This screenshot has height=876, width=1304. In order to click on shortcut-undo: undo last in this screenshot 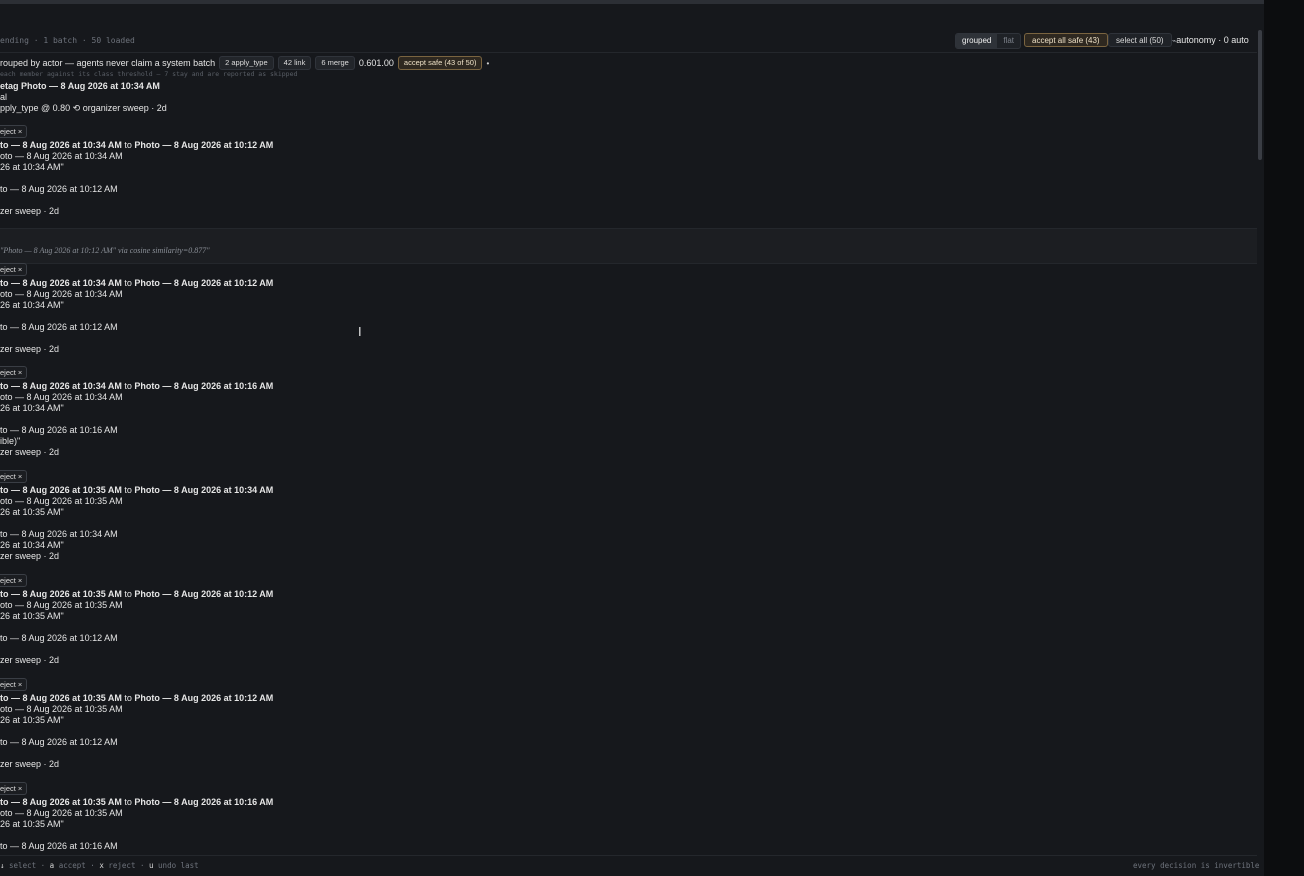, I will do `click(178, 865)`.